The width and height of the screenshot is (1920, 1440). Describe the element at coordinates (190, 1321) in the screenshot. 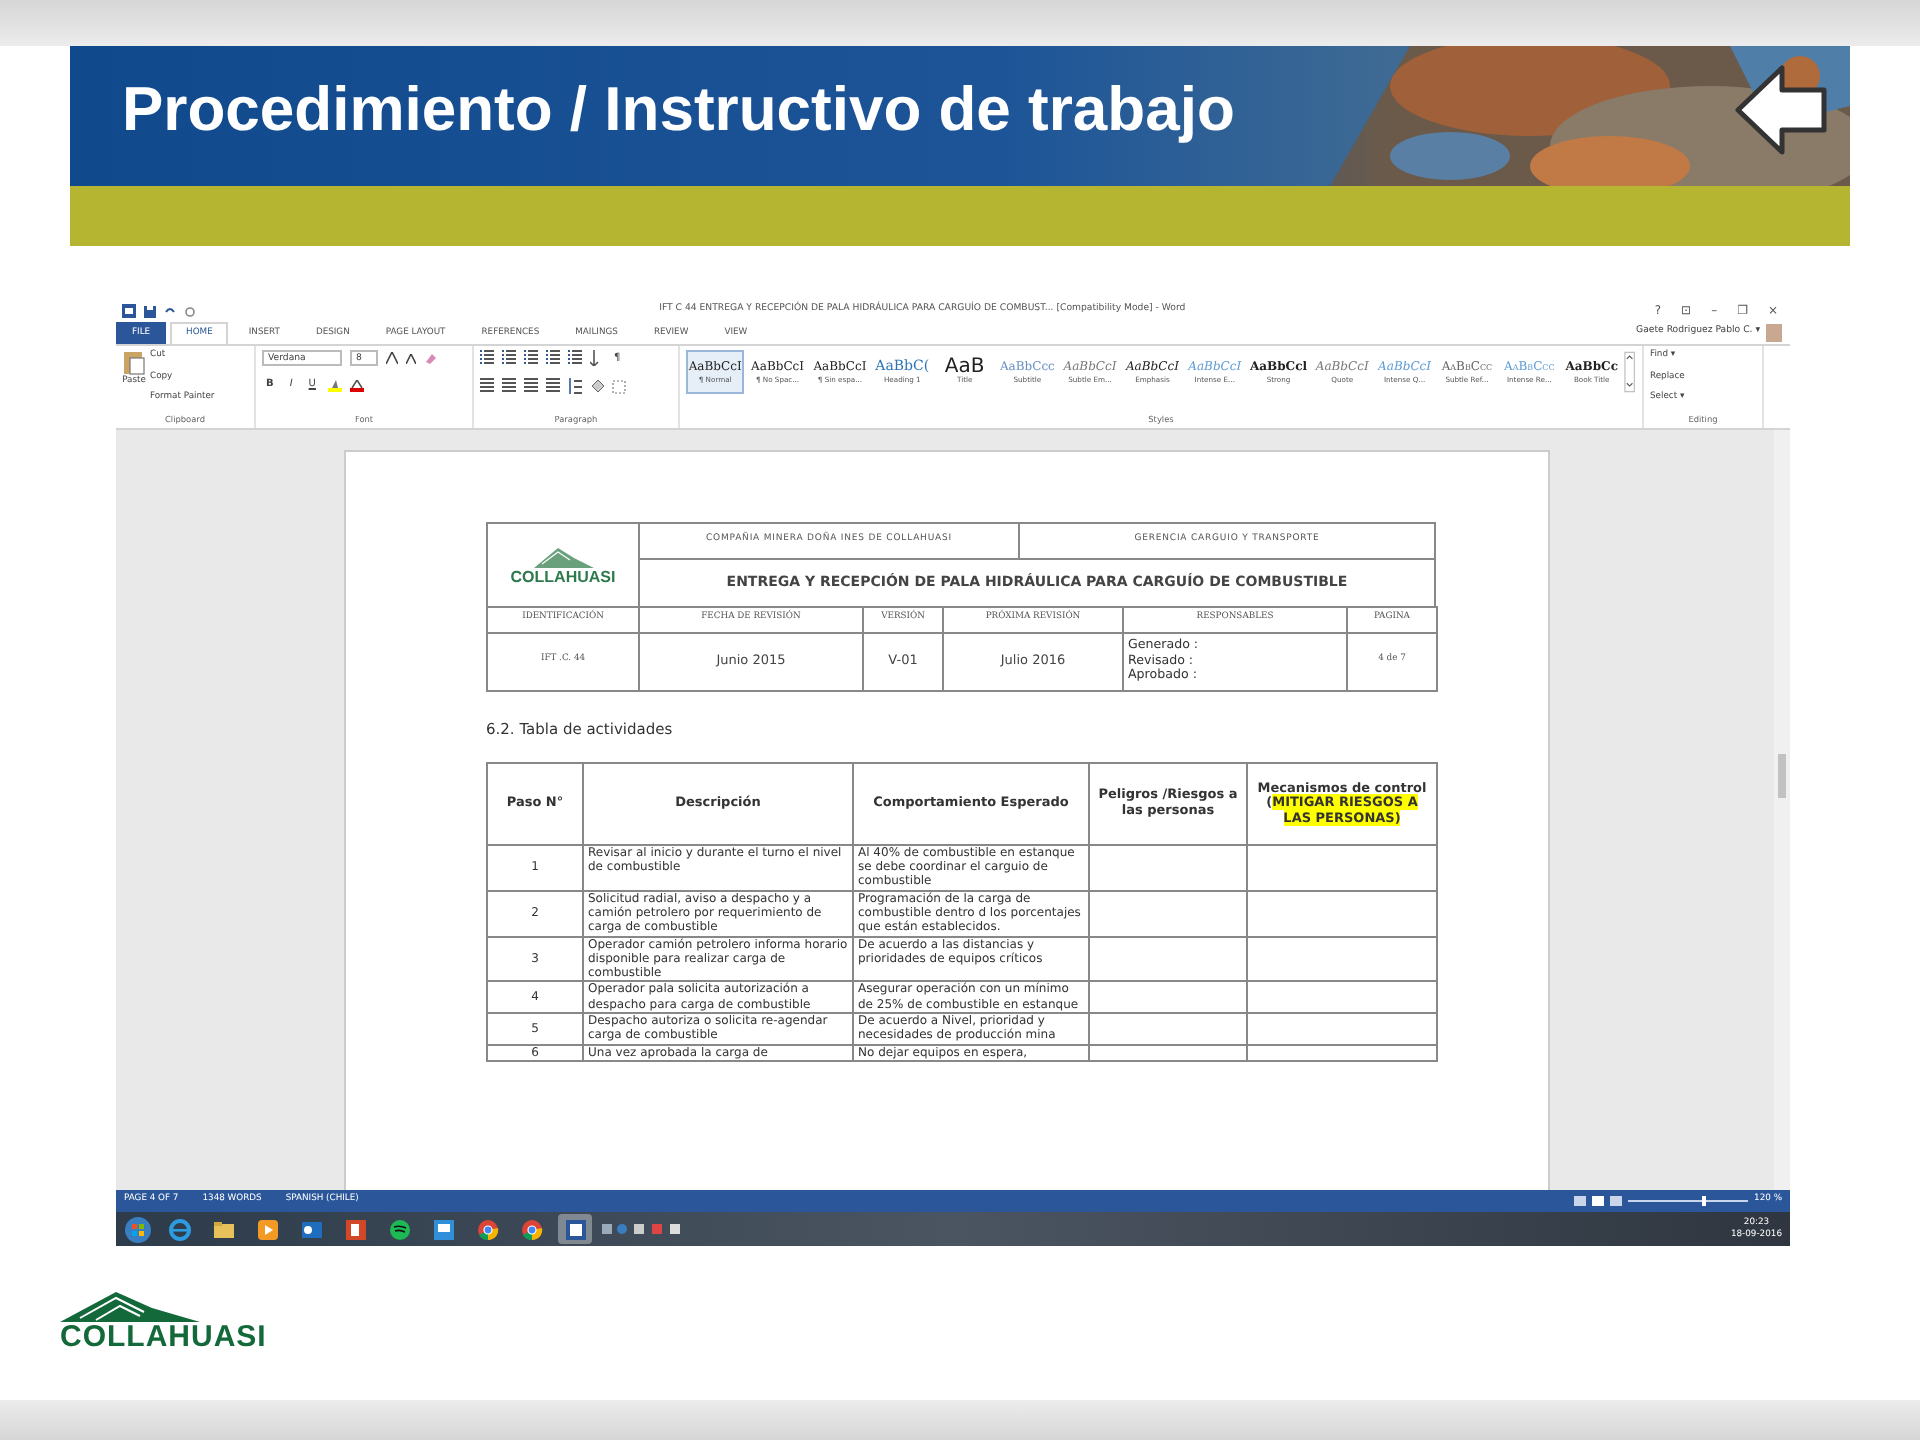

I see `footer-logo: COLLAHUASI` at that location.